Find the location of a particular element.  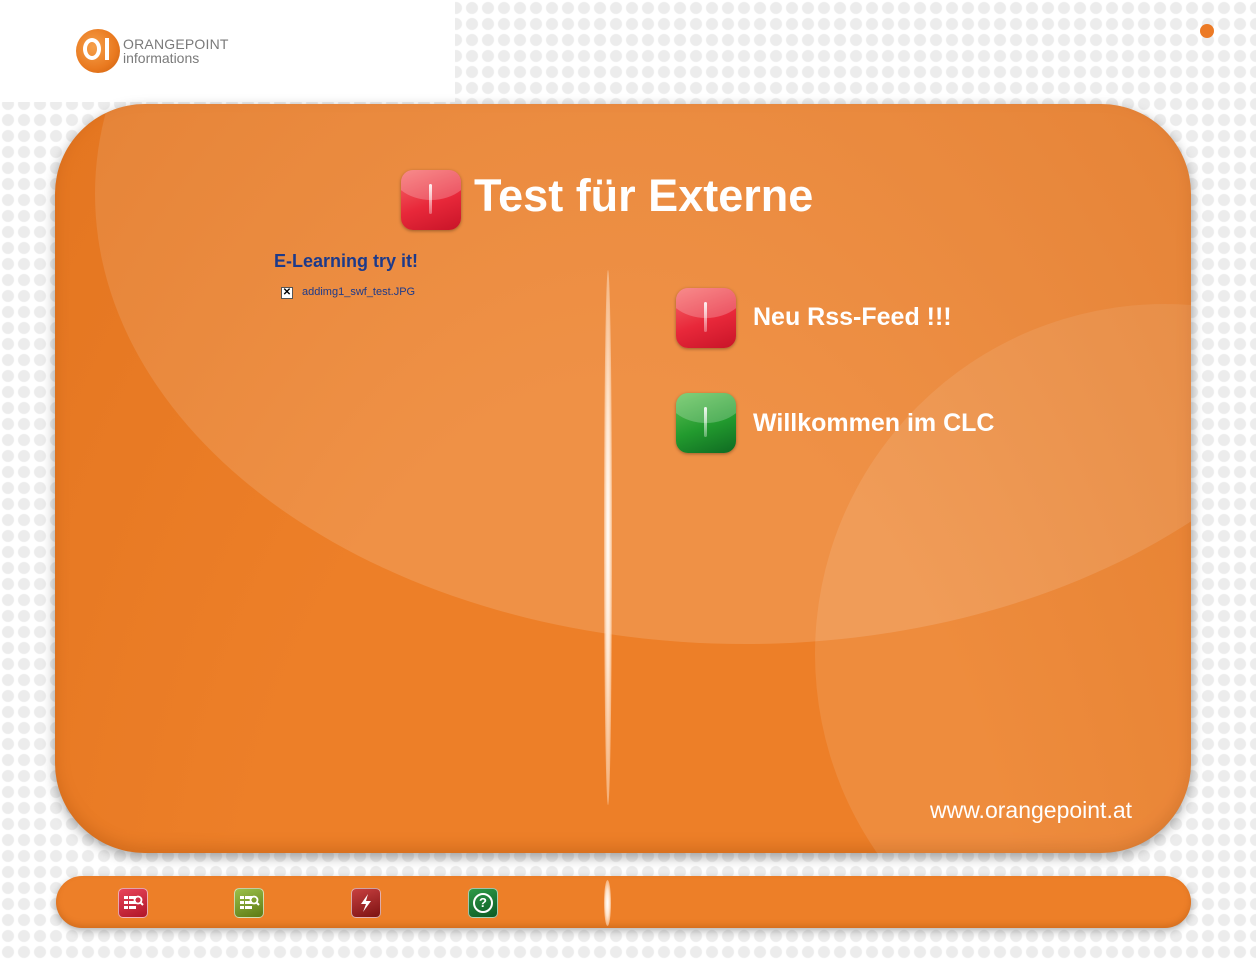

news-item-rss-feed: Neu Rss-Feed !!! is located at coordinates (852, 317).